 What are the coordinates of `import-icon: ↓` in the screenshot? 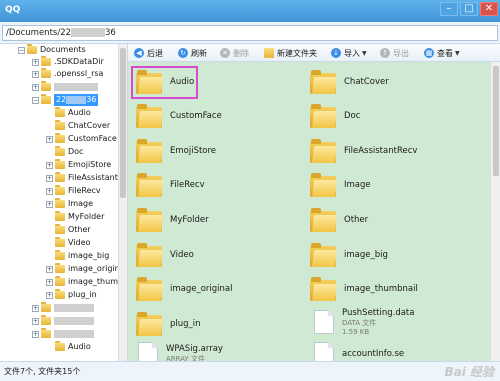 It's located at (336, 53).